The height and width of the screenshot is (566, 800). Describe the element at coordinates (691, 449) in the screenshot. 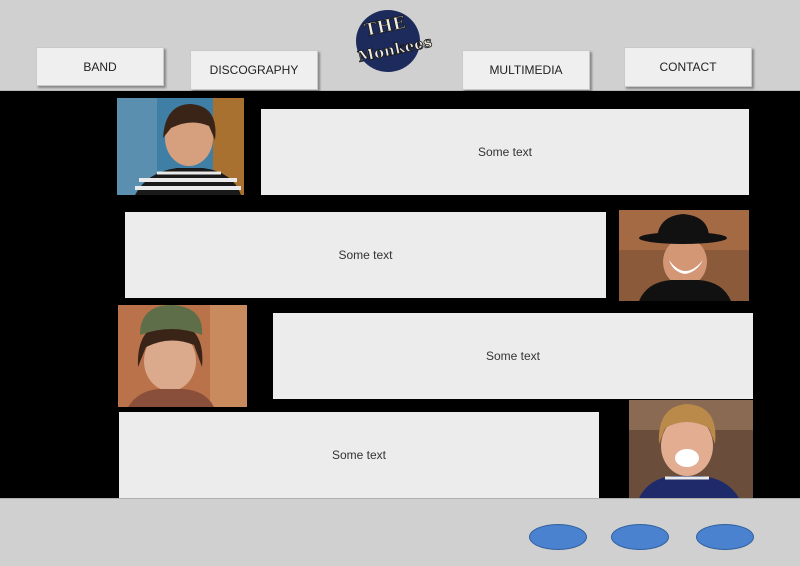

I see `member-photo-peter` at that location.